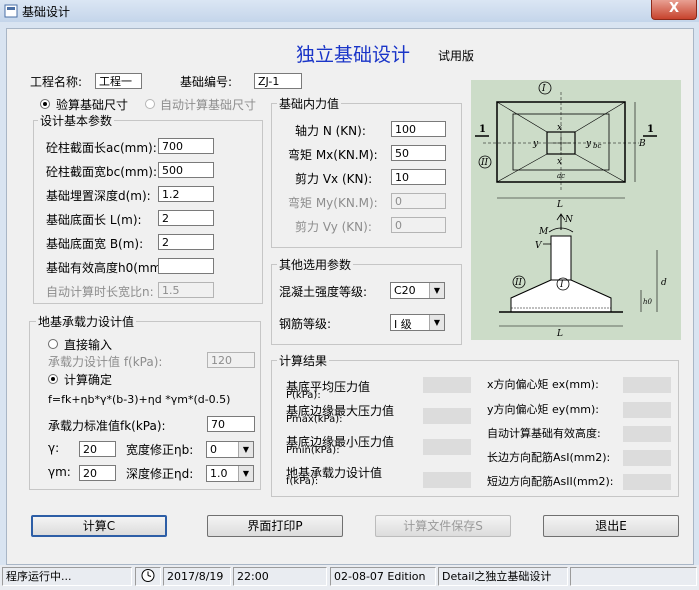 The width and height of the screenshot is (699, 590). I want to click on status-time: 22:00, so click(280, 576).